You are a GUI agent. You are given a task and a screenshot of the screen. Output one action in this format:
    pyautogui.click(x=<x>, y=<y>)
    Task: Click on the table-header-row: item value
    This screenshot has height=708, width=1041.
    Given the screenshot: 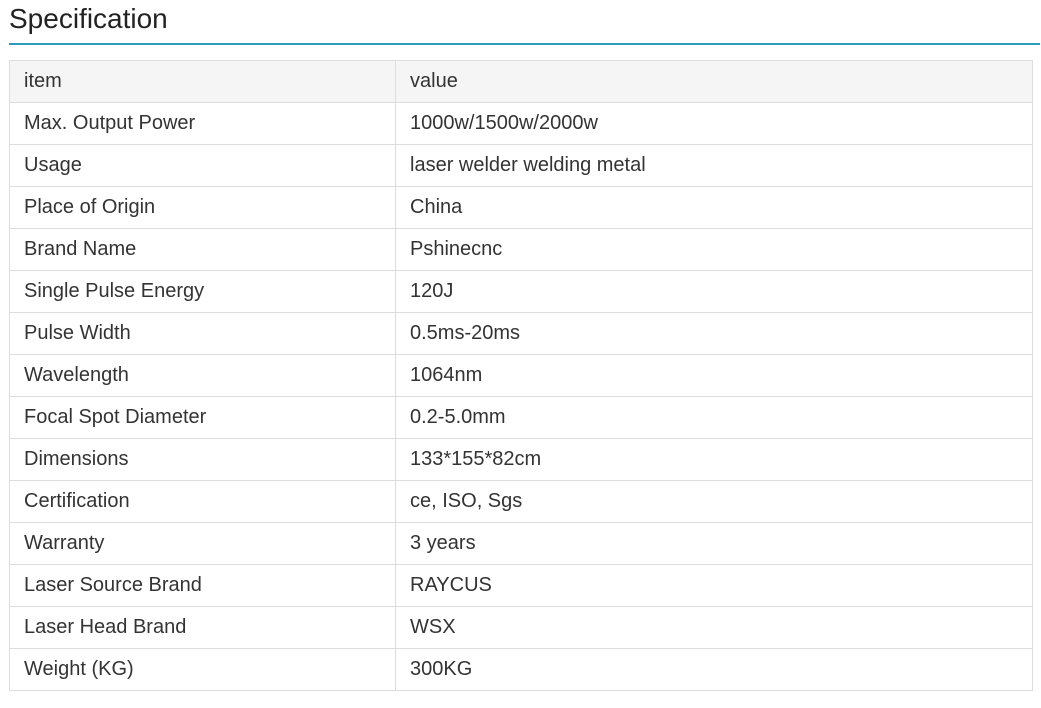 What is the action you would take?
    pyautogui.click(x=521, y=81)
    